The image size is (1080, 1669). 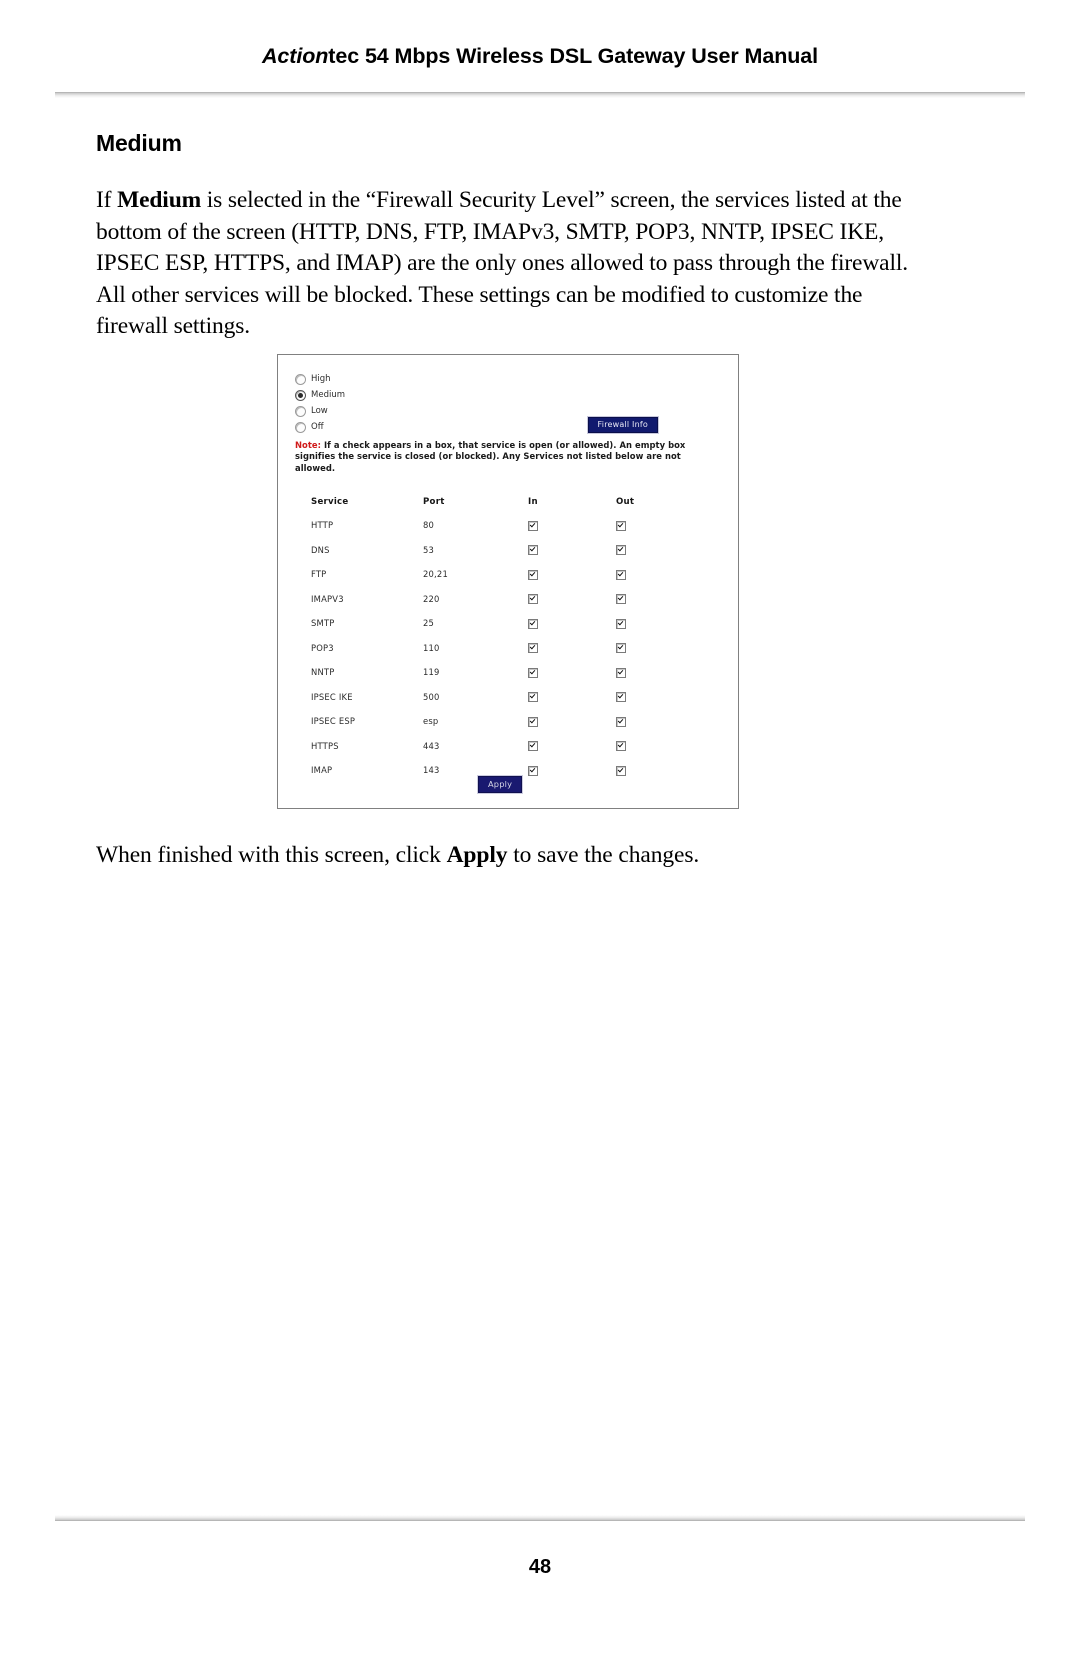 I want to click on table-row: HTTPS 443, so click(x=506, y=753).